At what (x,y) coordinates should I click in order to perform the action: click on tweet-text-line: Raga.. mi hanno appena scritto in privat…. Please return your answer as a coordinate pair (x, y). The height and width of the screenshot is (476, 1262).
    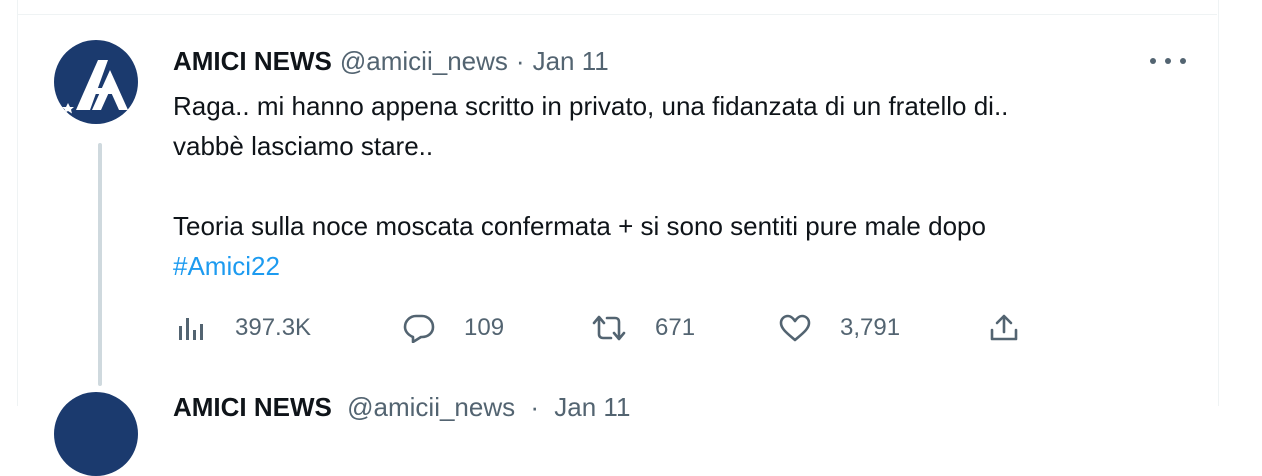
    Looking at the image, I should click on (591, 106).